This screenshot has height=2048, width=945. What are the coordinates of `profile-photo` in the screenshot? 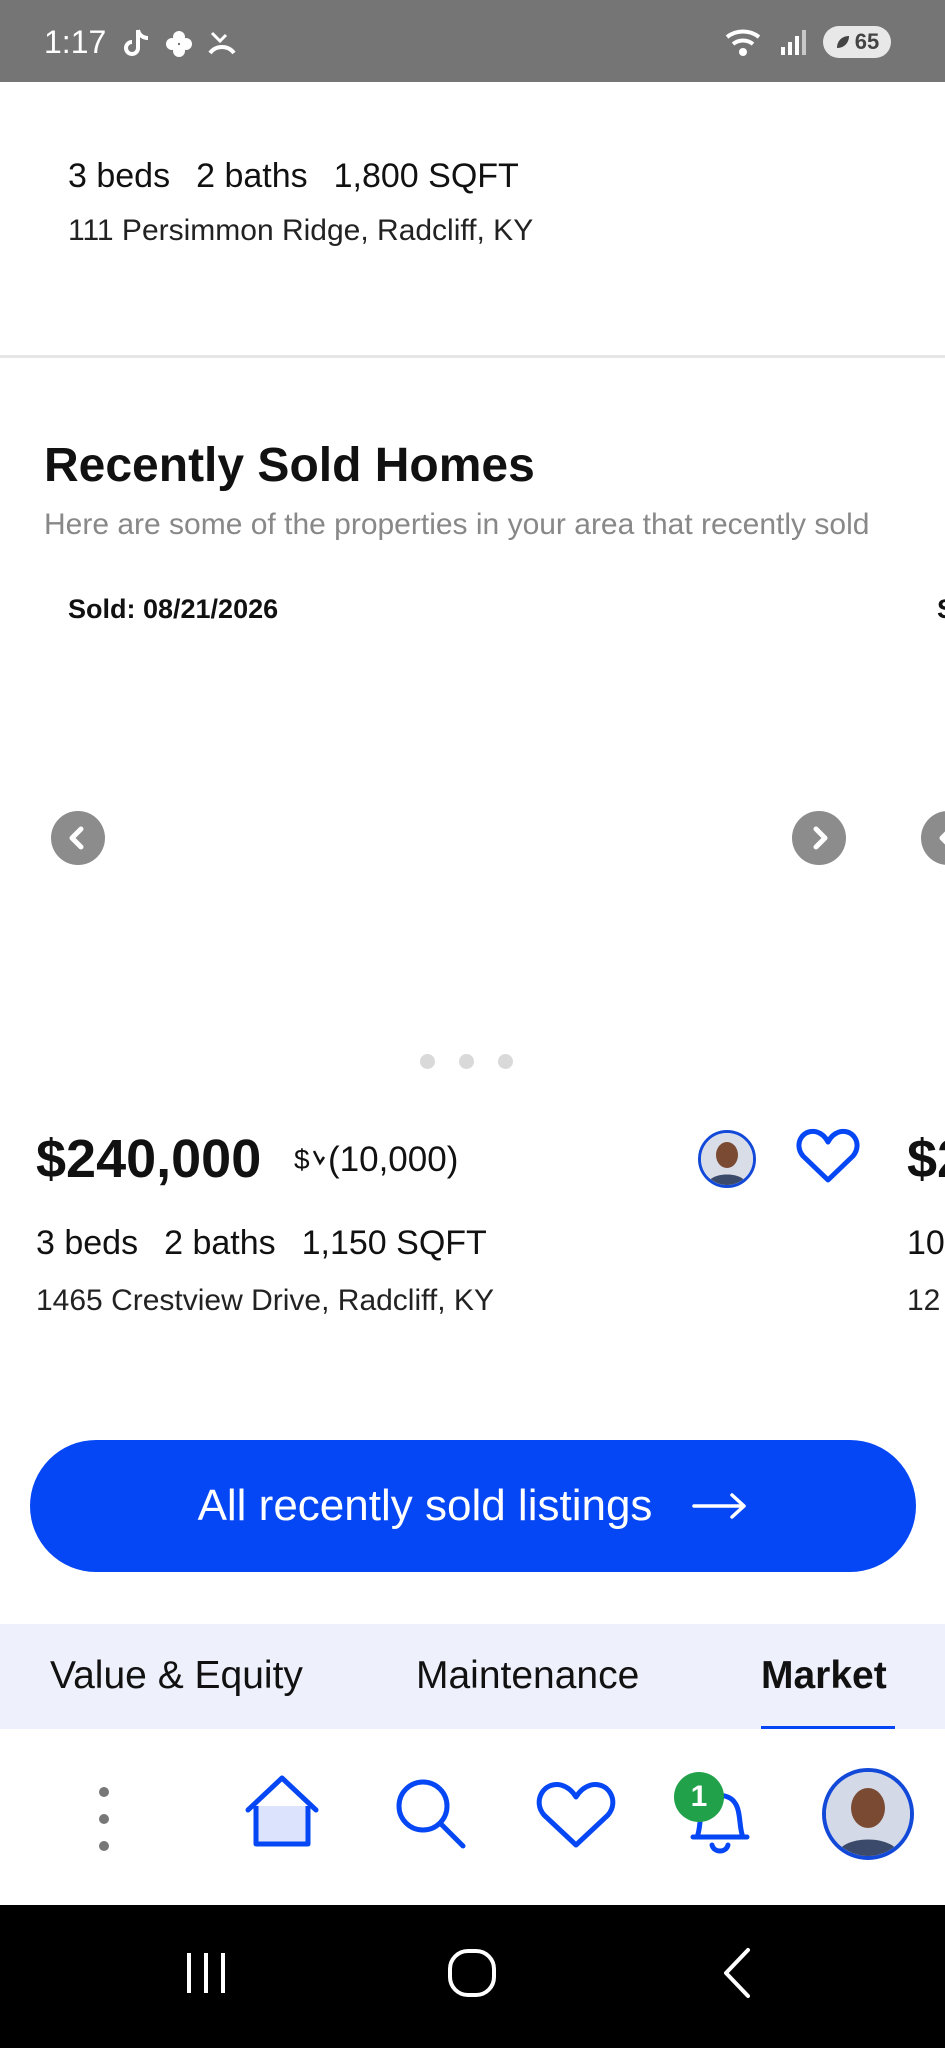 It's located at (868, 1814).